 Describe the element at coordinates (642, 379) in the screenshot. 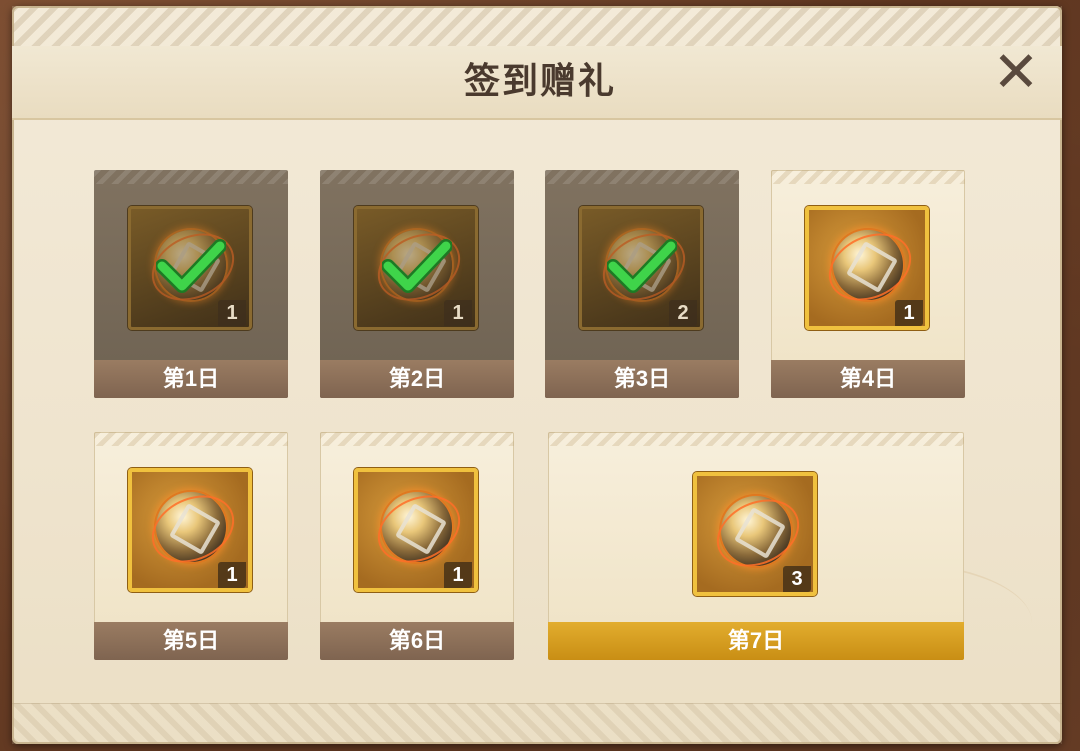

I see `day-label: 第3日` at that location.